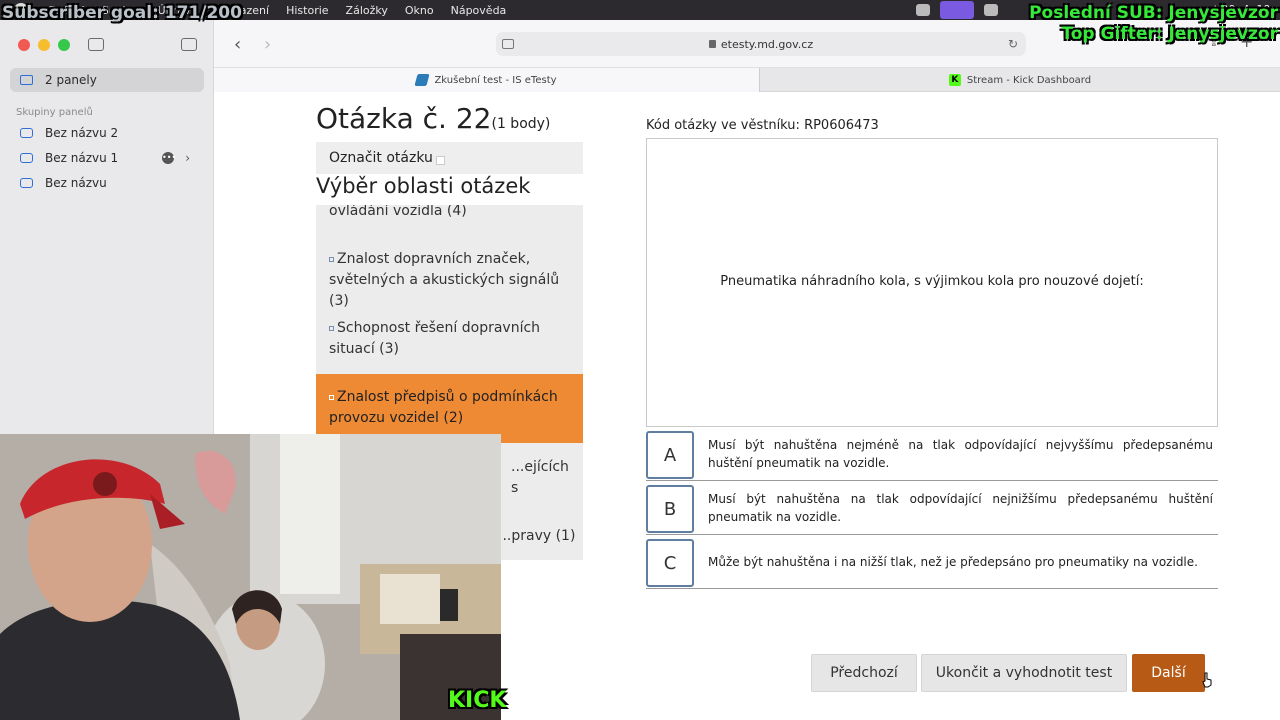 Image resolution: width=1280 pixels, height=720 pixels. I want to click on area-item: ...ejících s, so click(541, 478).